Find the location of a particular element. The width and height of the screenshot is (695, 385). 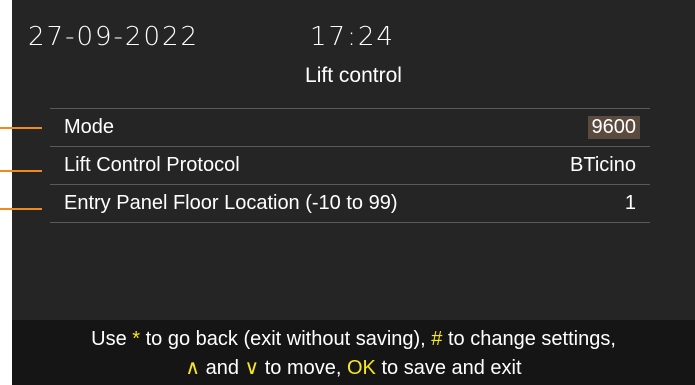

setting-label: Lift Control Protocol is located at coordinates (152, 165).